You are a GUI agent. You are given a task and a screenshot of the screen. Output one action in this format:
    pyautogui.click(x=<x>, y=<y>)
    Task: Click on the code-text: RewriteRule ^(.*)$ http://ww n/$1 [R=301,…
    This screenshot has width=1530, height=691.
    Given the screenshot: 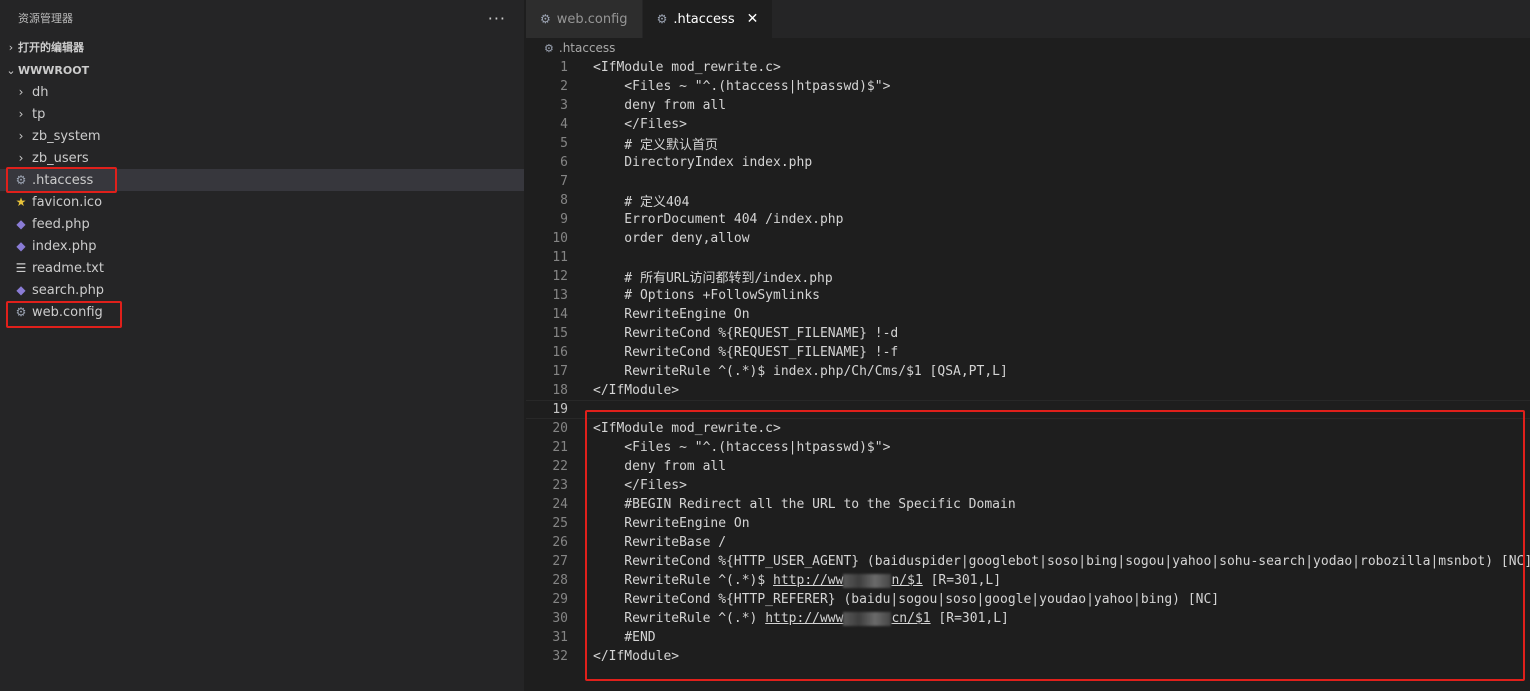 What is the action you would take?
    pyautogui.click(x=784, y=580)
    